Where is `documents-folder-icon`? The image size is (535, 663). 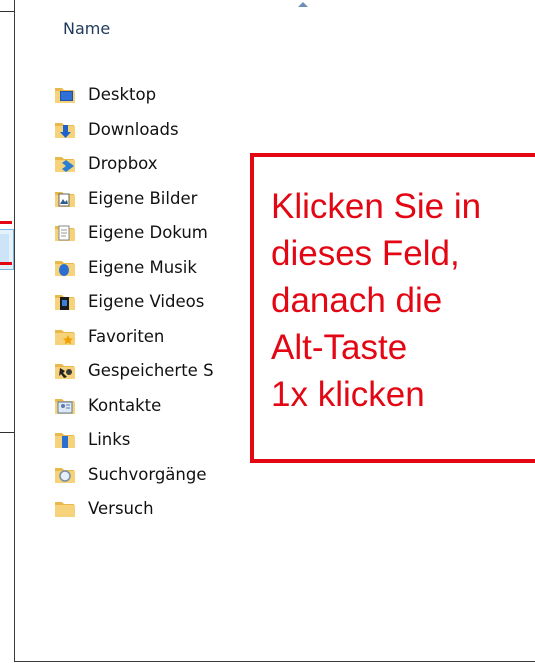
documents-folder-icon is located at coordinates (65, 233).